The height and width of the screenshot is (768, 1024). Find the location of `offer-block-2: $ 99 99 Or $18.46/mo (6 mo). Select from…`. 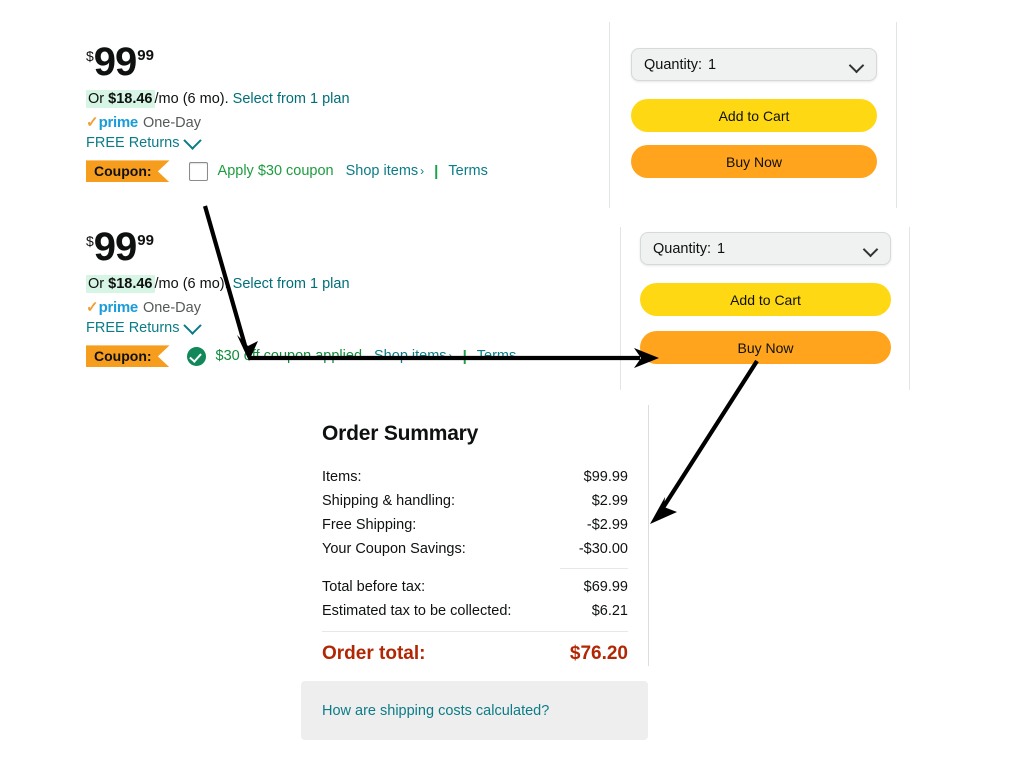

offer-block-2: $ 99 99 Or $18.46/mo (6 mo). Select from… is located at coordinates (301, 296).